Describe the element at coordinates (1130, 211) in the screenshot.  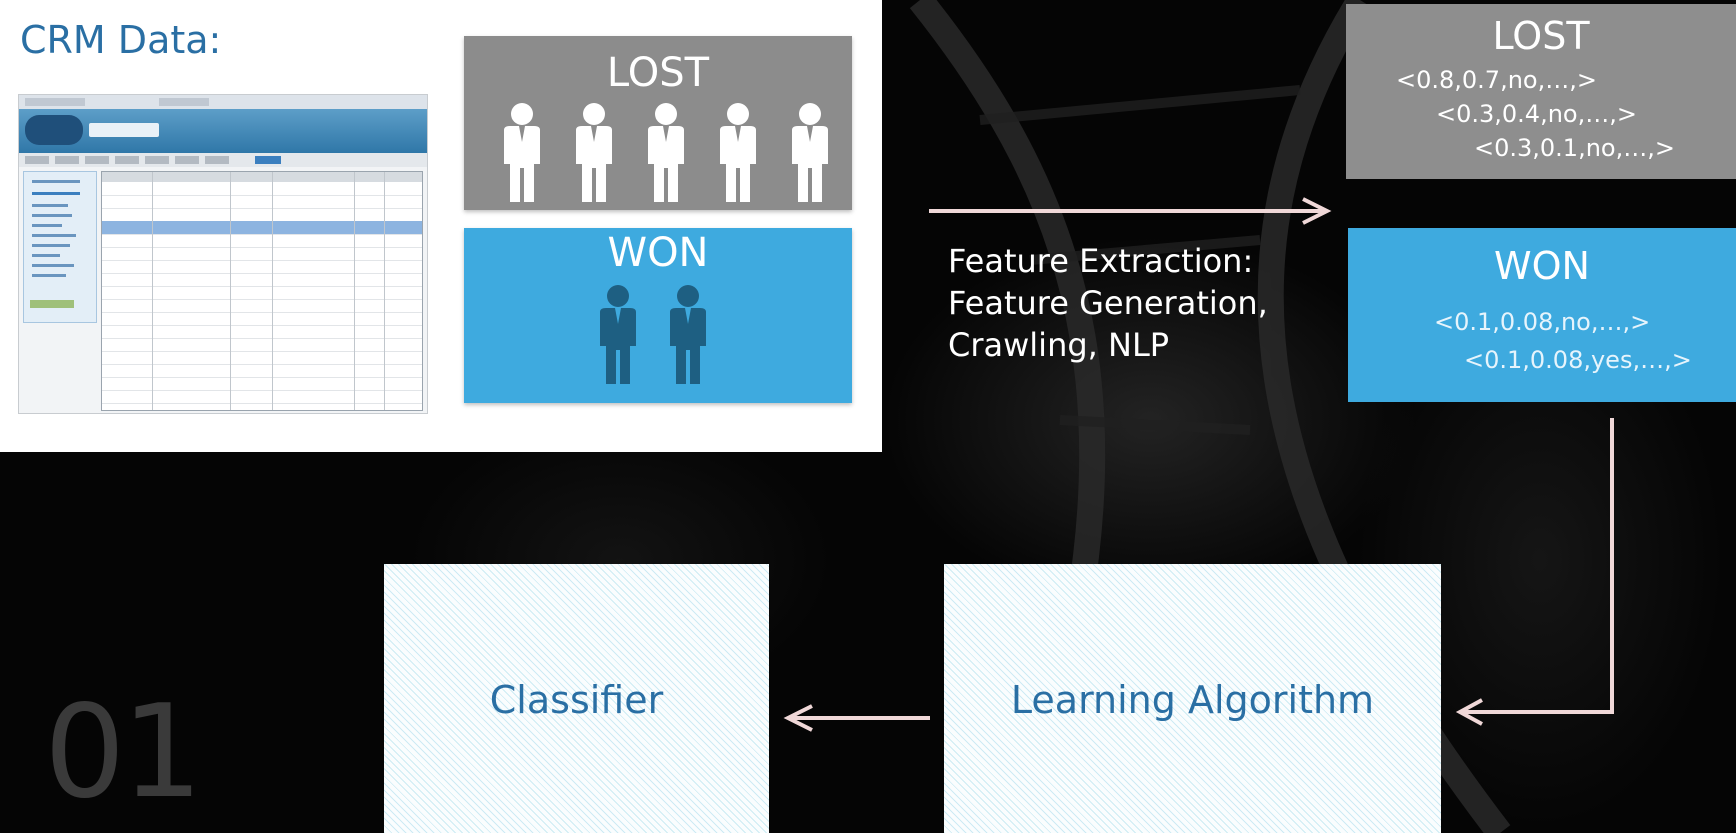
I see `arrow-to-features` at that location.